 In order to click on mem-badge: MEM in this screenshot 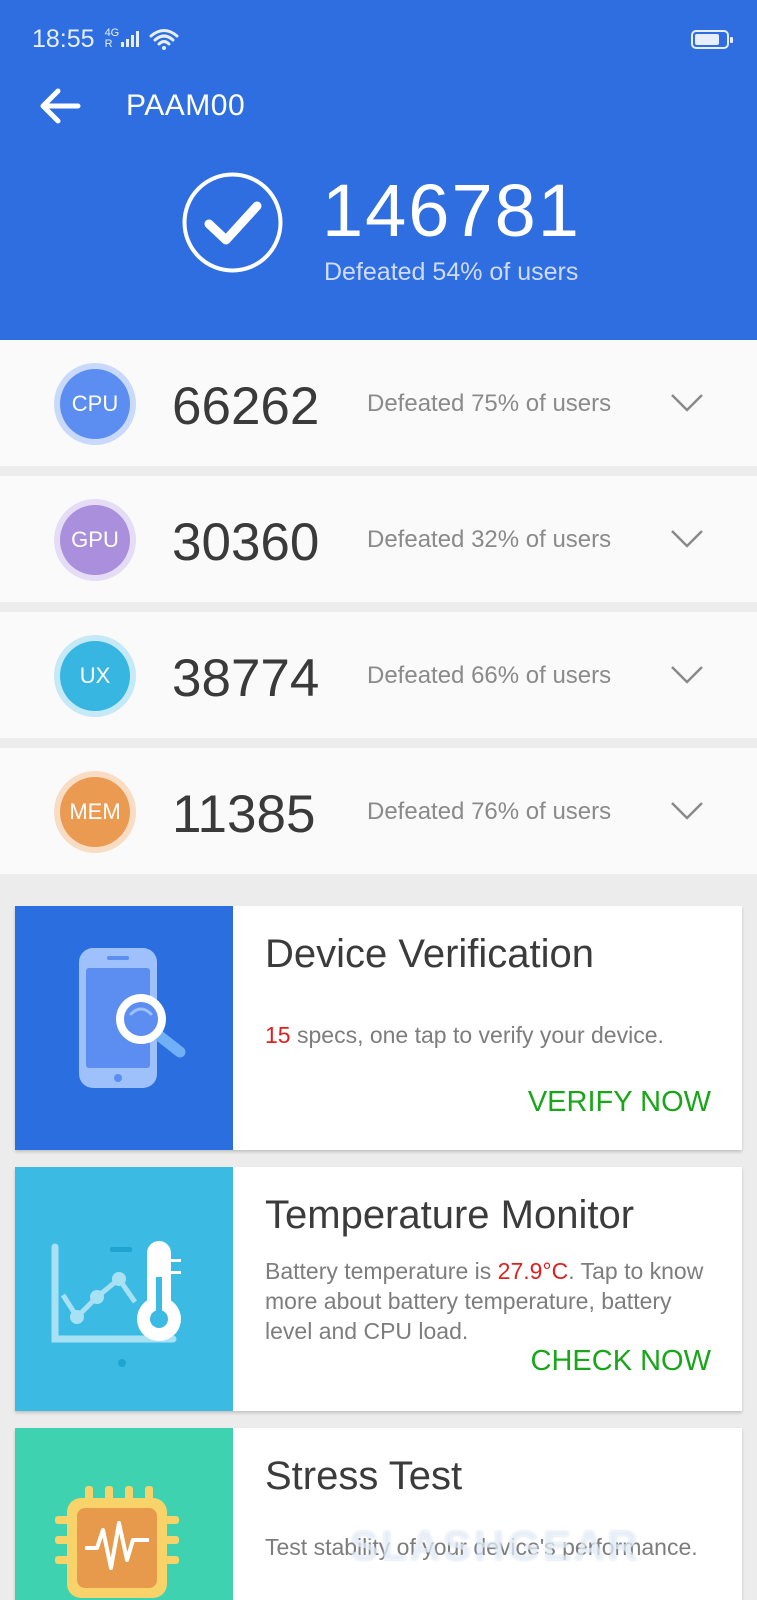, I will do `click(95, 812)`.